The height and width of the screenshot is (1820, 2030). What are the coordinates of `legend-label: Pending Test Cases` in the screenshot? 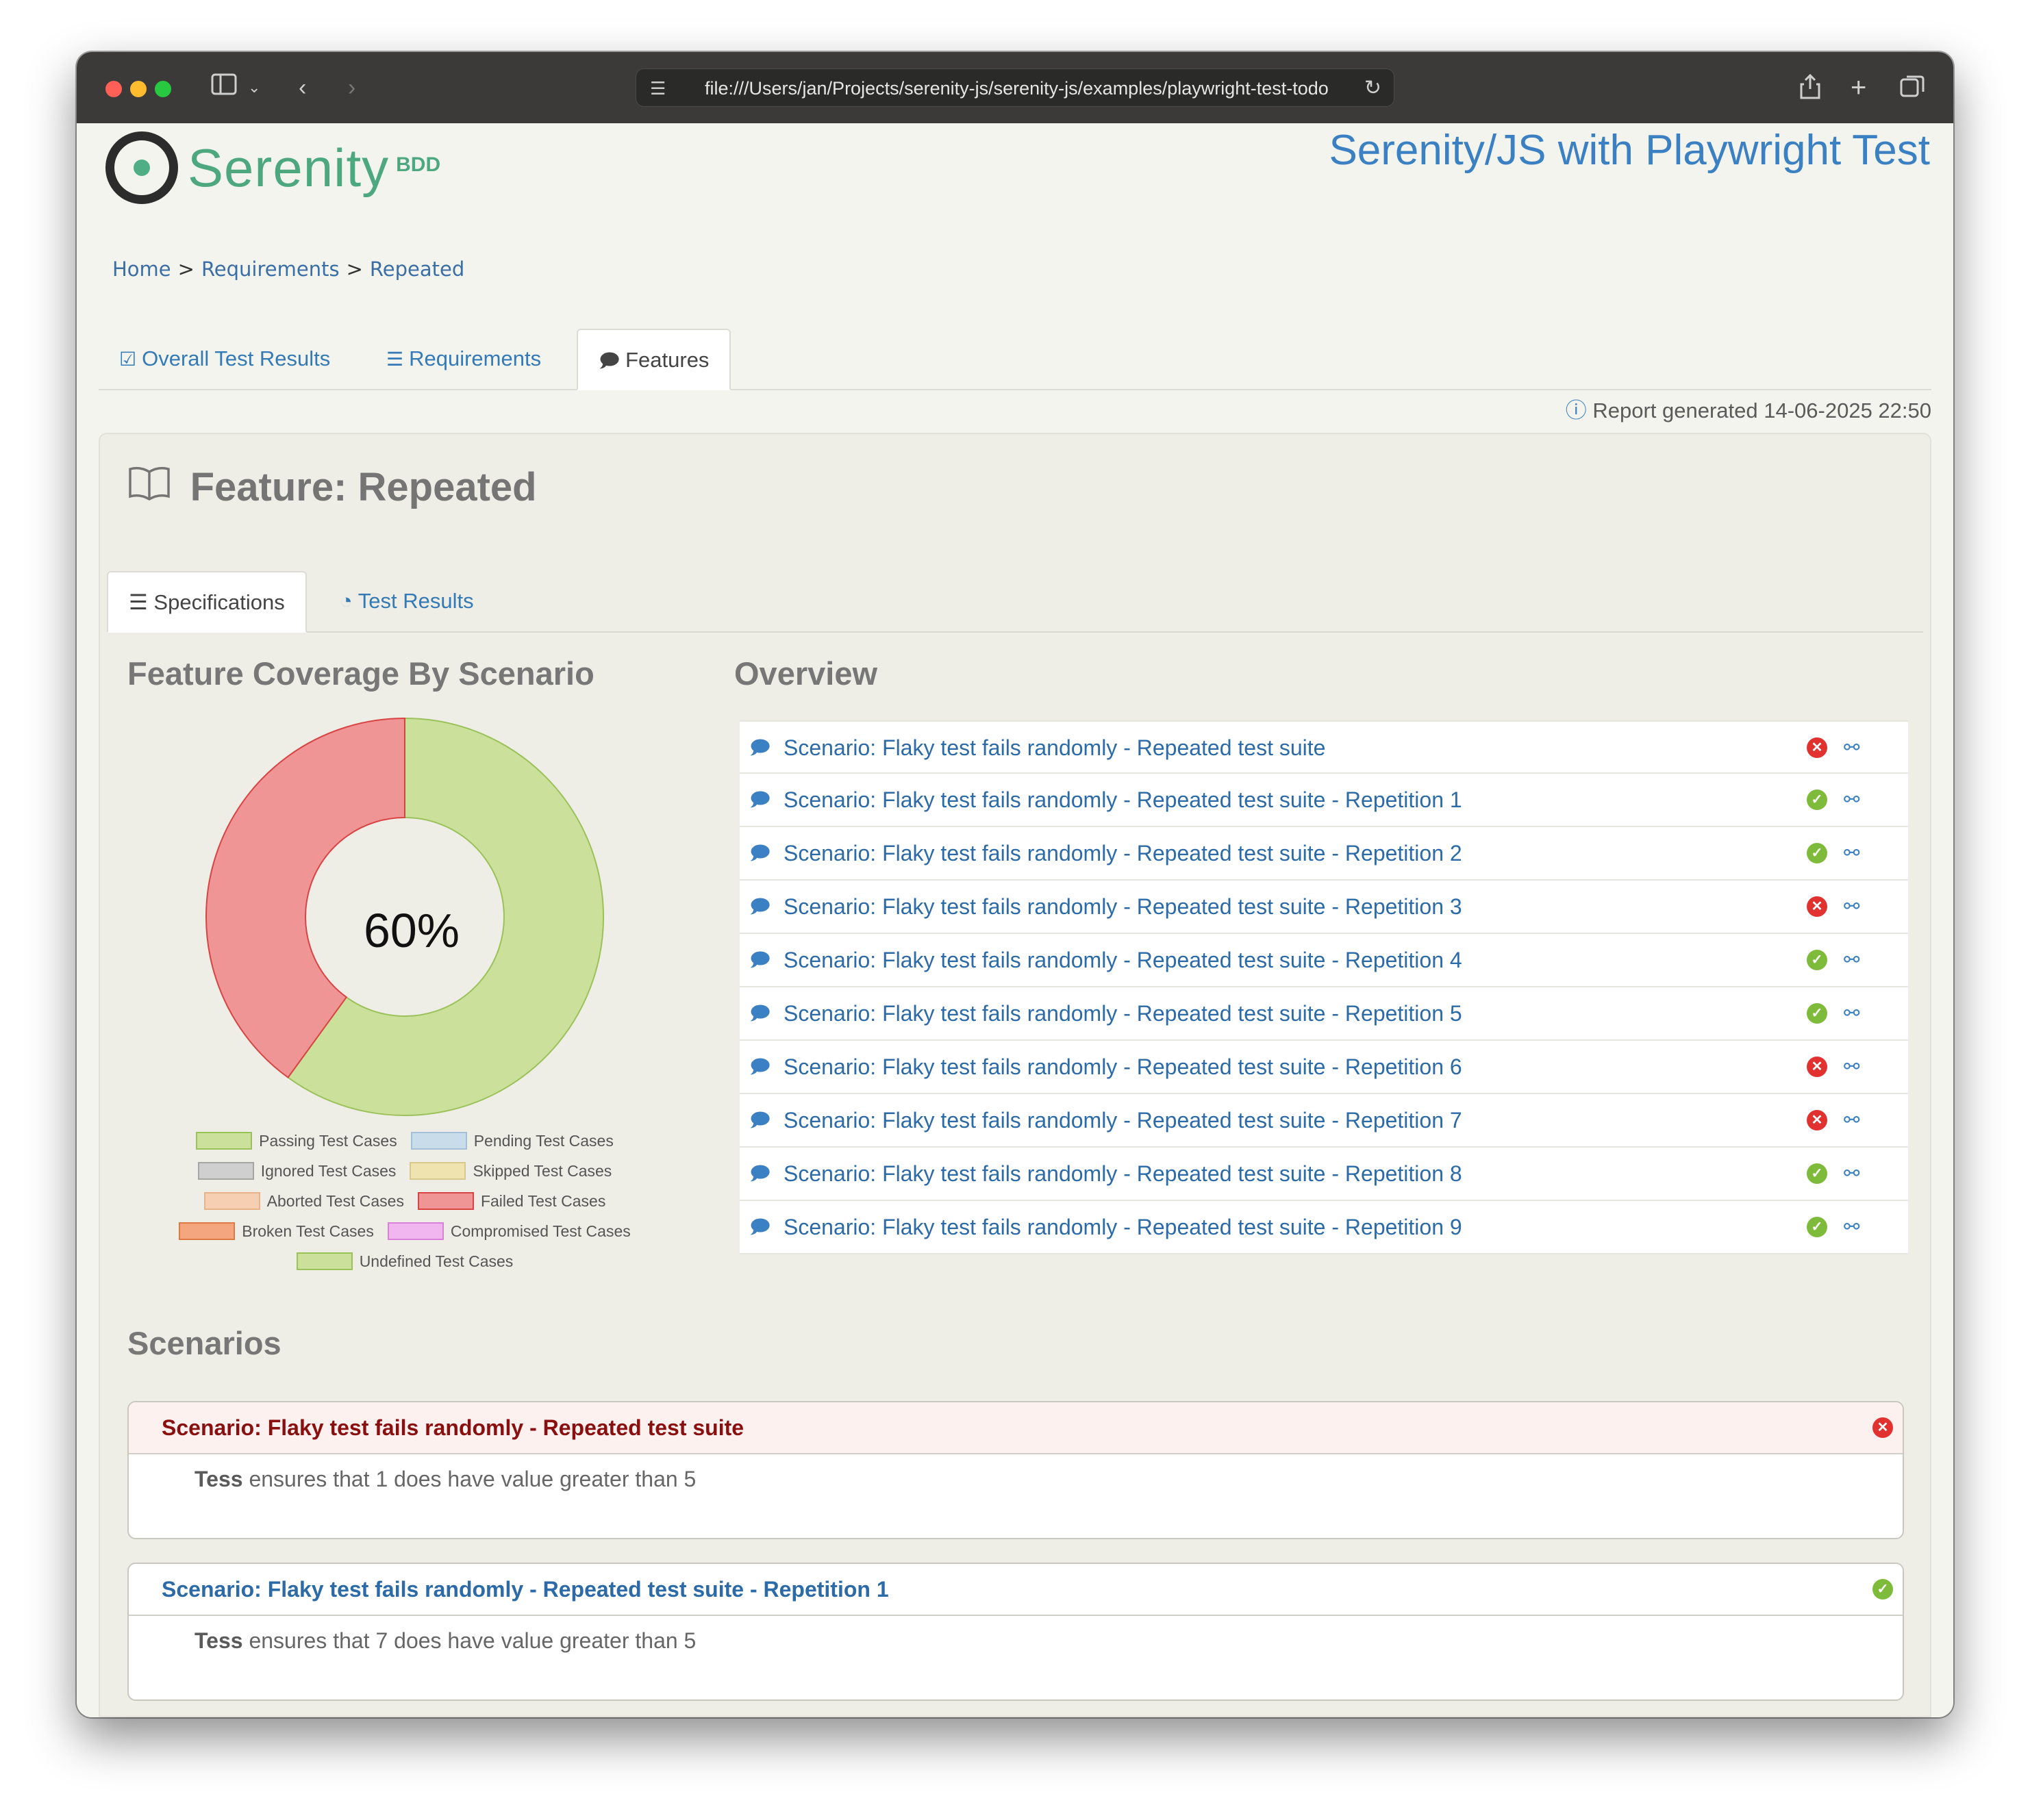 It's located at (543, 1140).